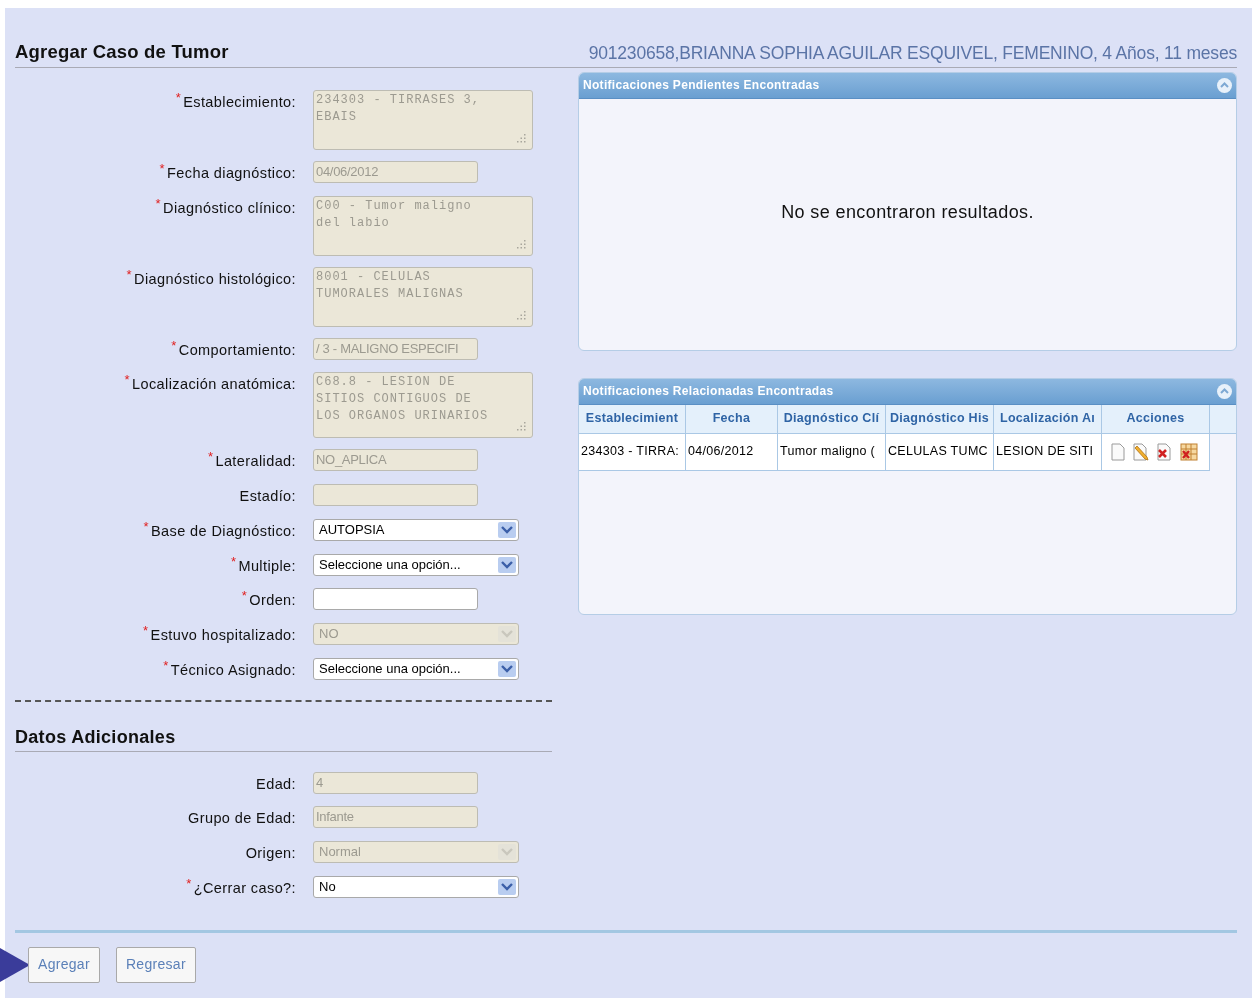 Image resolution: width=1252 pixels, height=998 pixels. Describe the element at coordinates (832, 451) in the screenshot. I see `table-cell: Tumor maligno (` at that location.